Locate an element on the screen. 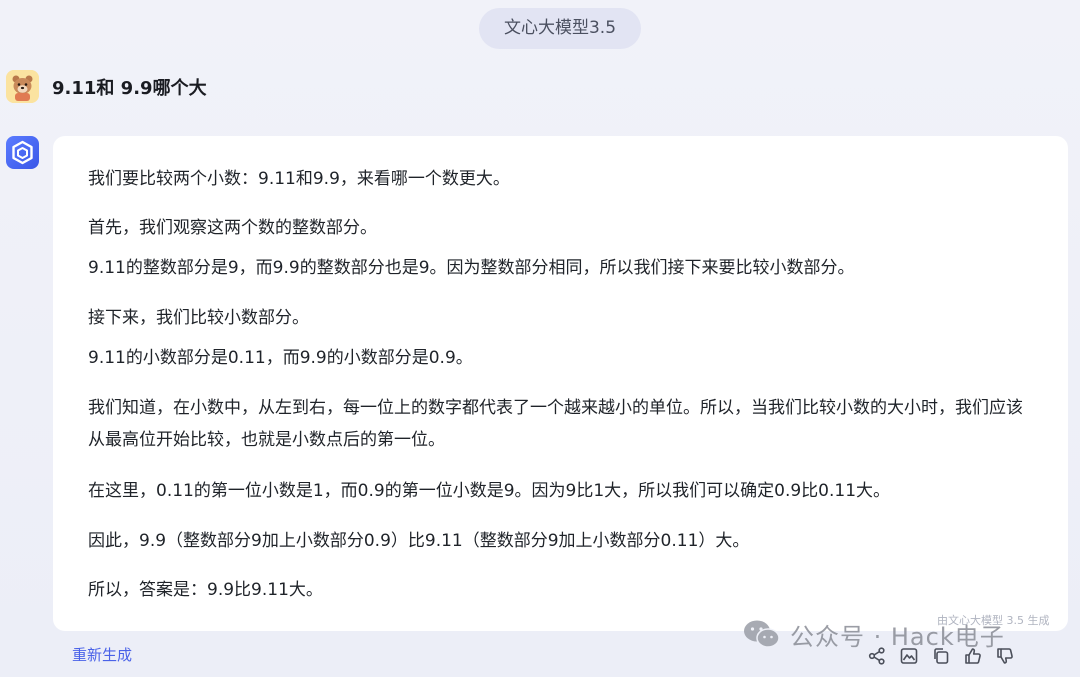 The width and height of the screenshot is (1080, 677). cube-logo-icon is located at coordinates (22, 152).